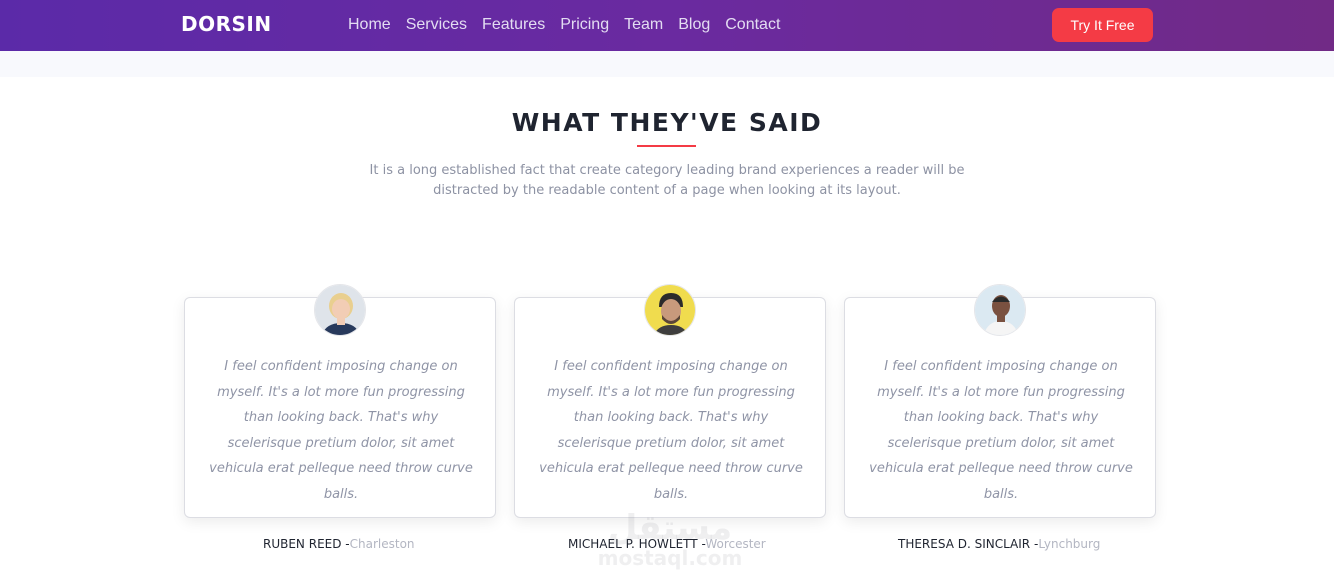 The height and width of the screenshot is (584, 1334). What do you see at coordinates (226, 24) in the screenshot?
I see `brand-logo: DORSIN` at bounding box center [226, 24].